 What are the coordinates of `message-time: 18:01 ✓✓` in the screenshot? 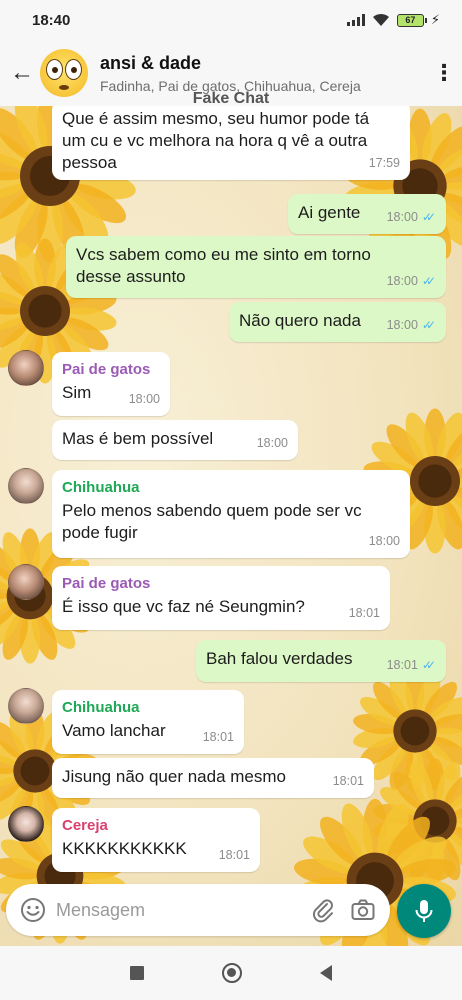 It's located at (411, 665).